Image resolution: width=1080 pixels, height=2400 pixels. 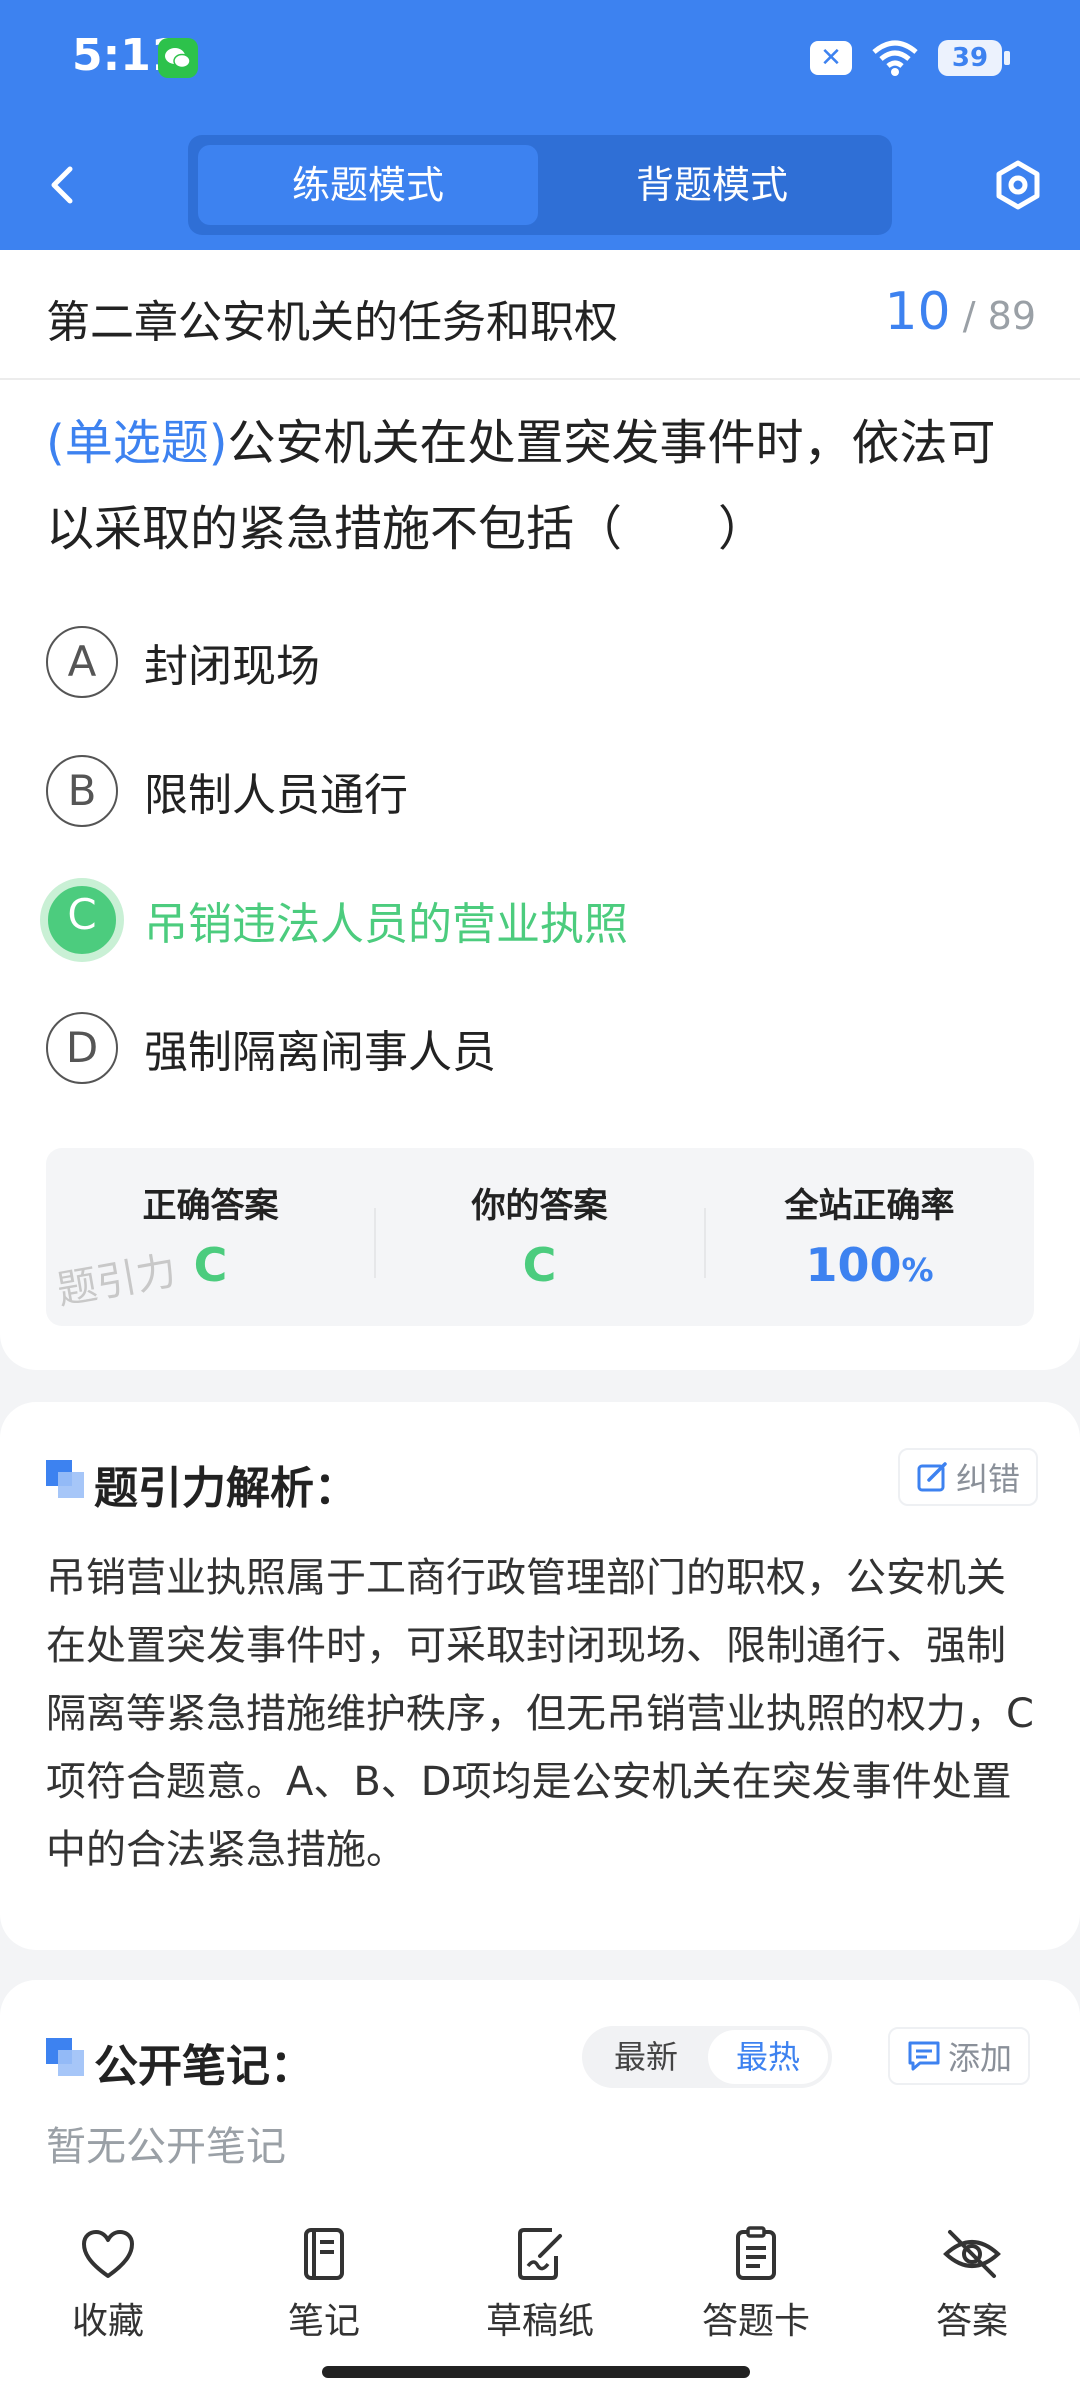 I want to click on tab-answer-card: 答题卡, so click(x=756, y=2286).